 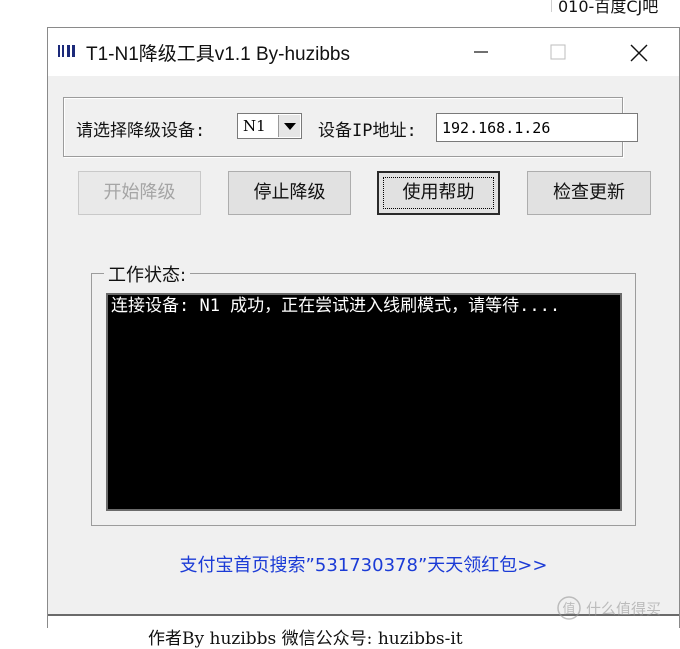 I want to click on background-window-text: 010-百度CJ吧, so click(x=608, y=8).